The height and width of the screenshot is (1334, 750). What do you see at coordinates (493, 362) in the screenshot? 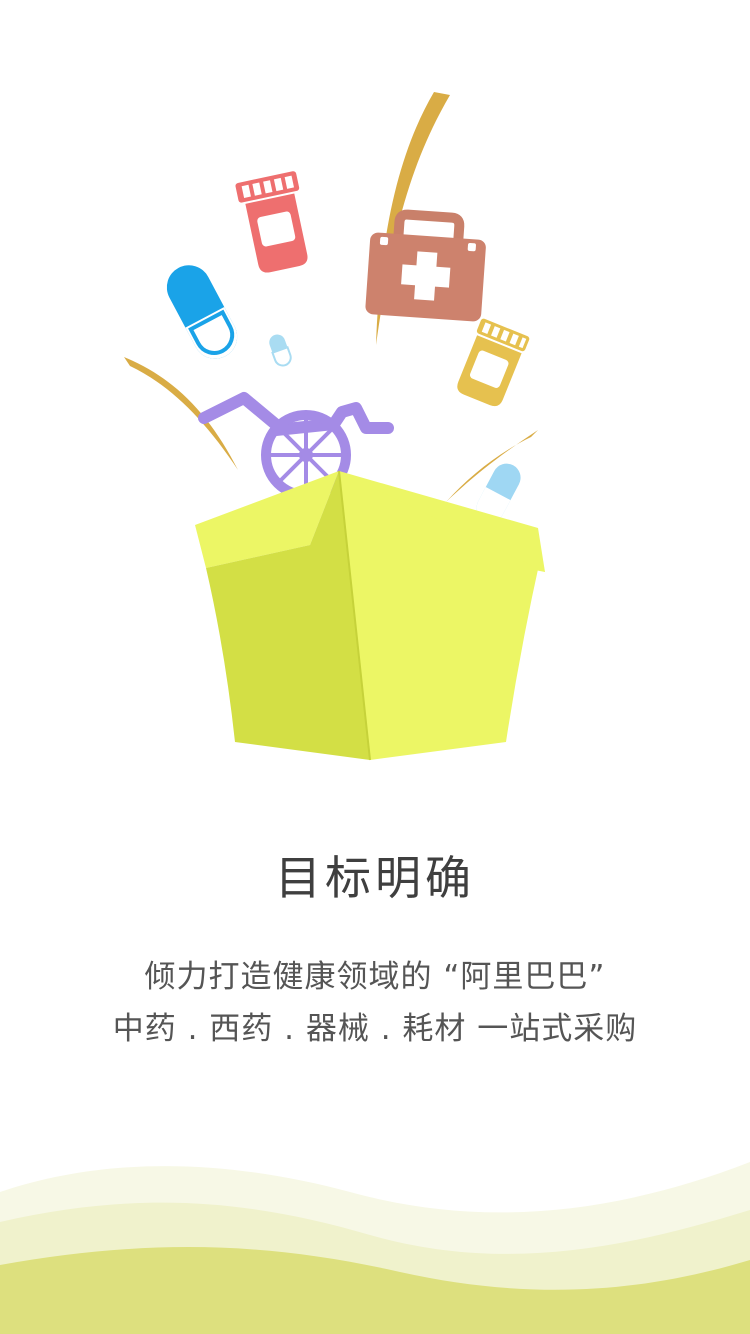
I see `medicine-bottle-yellow-icon` at bounding box center [493, 362].